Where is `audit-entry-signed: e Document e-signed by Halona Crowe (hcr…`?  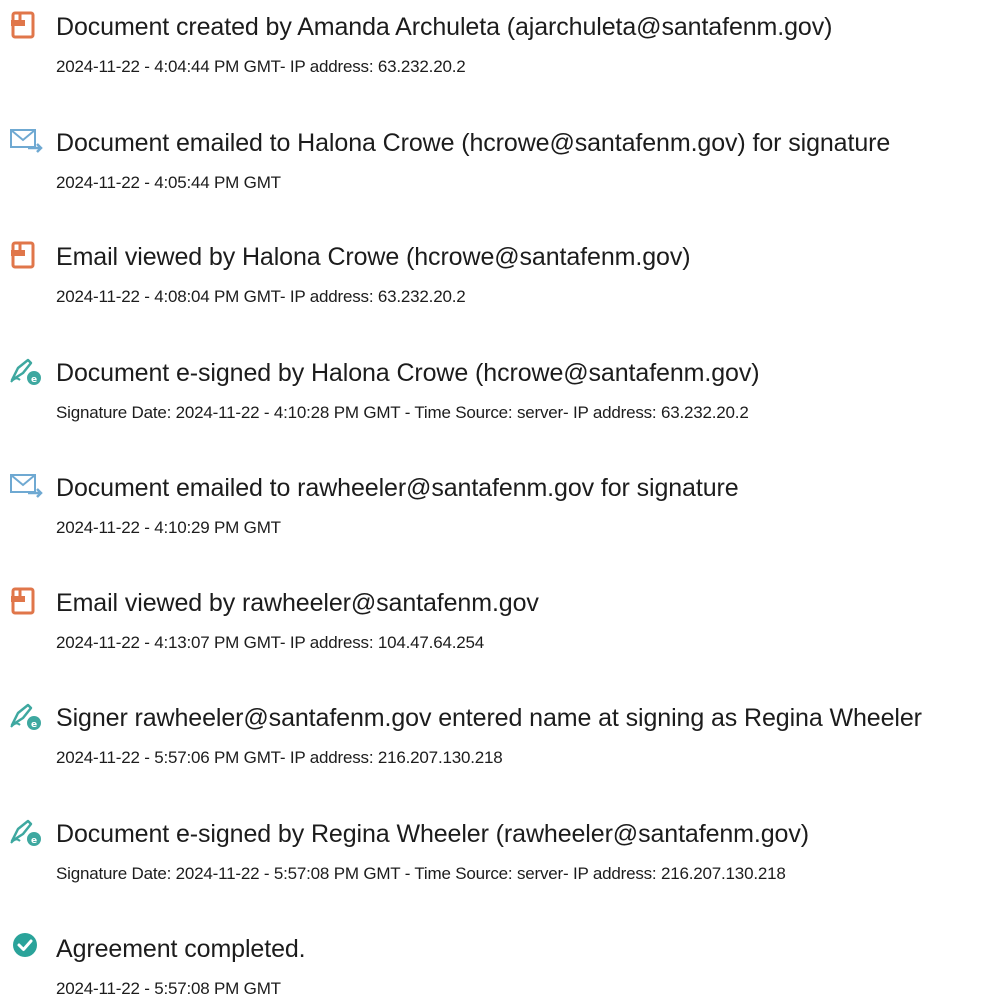 audit-entry-signed: e Document e-signed by Halona Crowe (hcr… is located at coordinates (500, 392).